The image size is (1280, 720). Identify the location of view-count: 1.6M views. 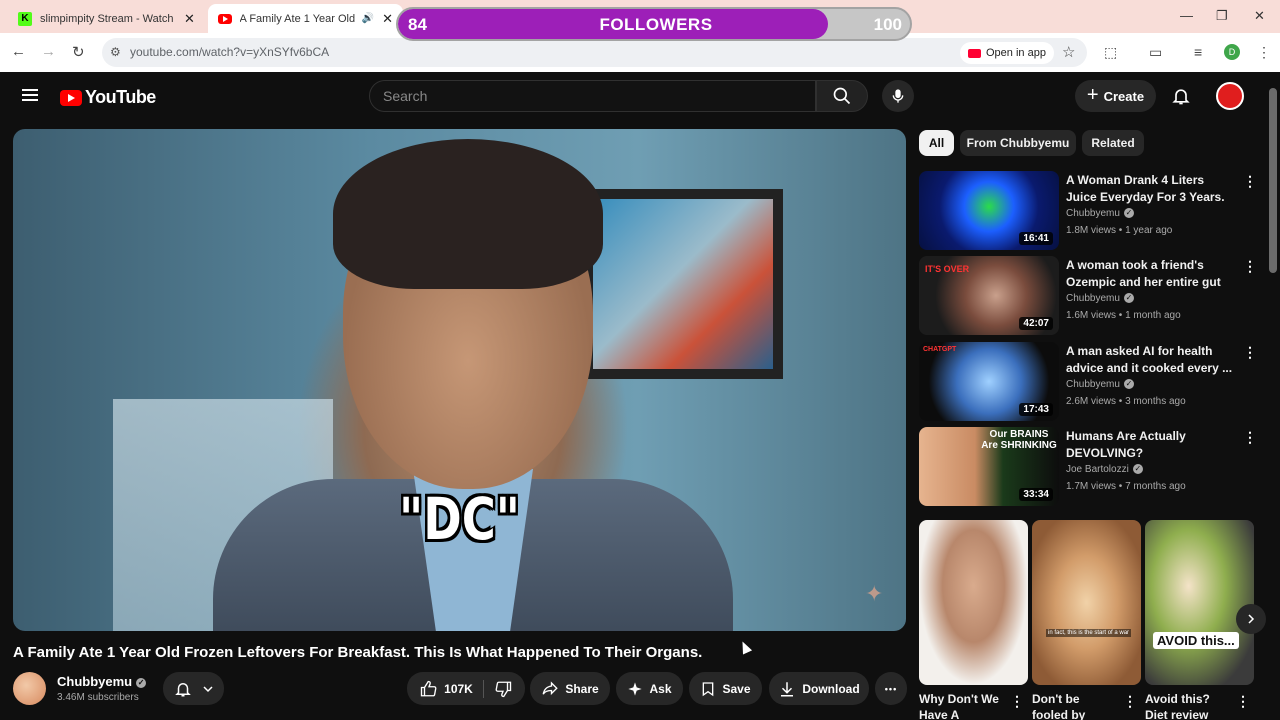
(1091, 315).